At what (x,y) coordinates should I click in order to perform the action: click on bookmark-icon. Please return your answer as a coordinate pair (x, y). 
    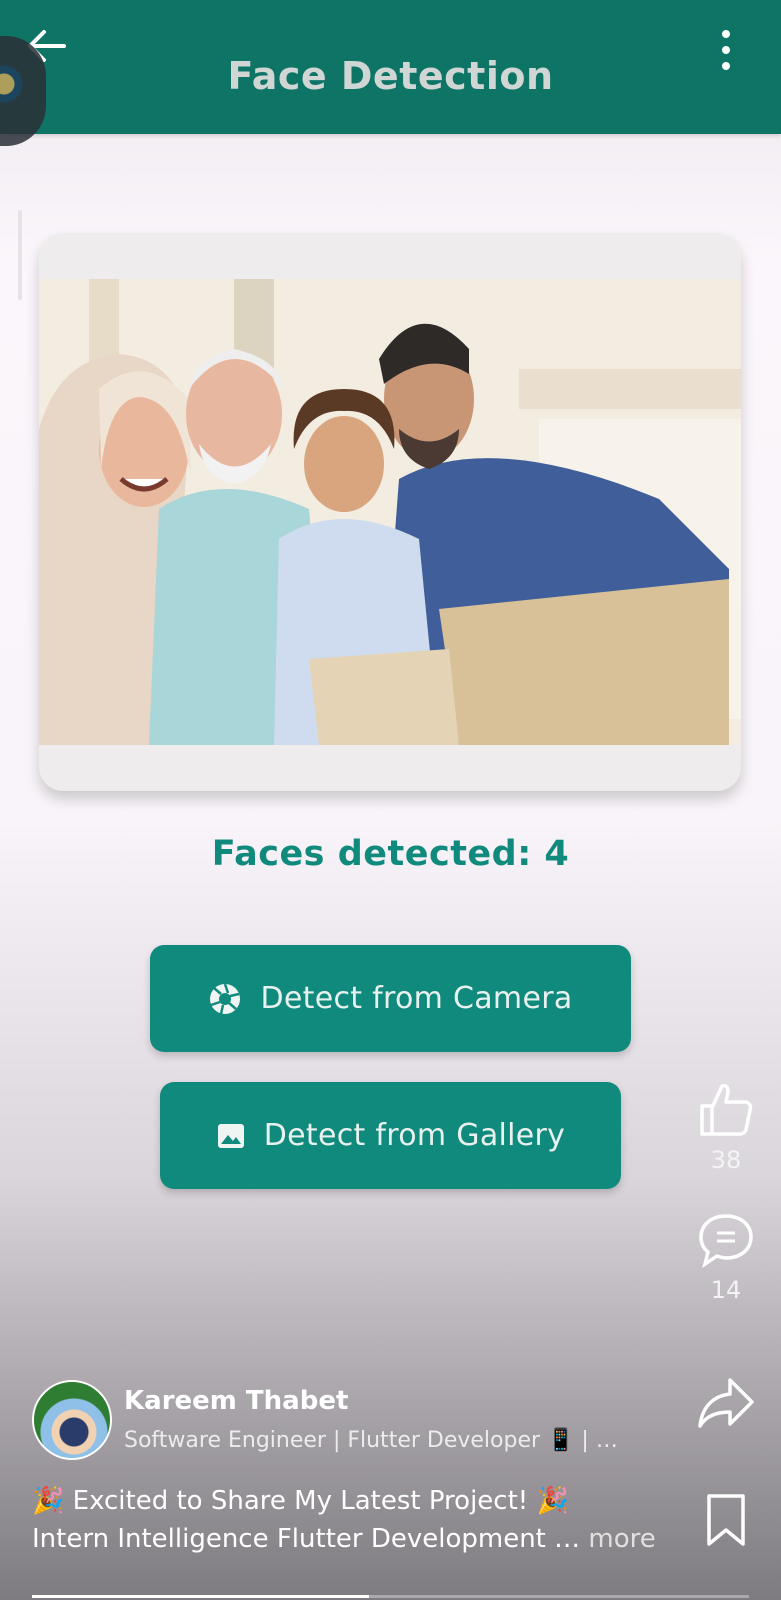
    Looking at the image, I should click on (726, 1520).